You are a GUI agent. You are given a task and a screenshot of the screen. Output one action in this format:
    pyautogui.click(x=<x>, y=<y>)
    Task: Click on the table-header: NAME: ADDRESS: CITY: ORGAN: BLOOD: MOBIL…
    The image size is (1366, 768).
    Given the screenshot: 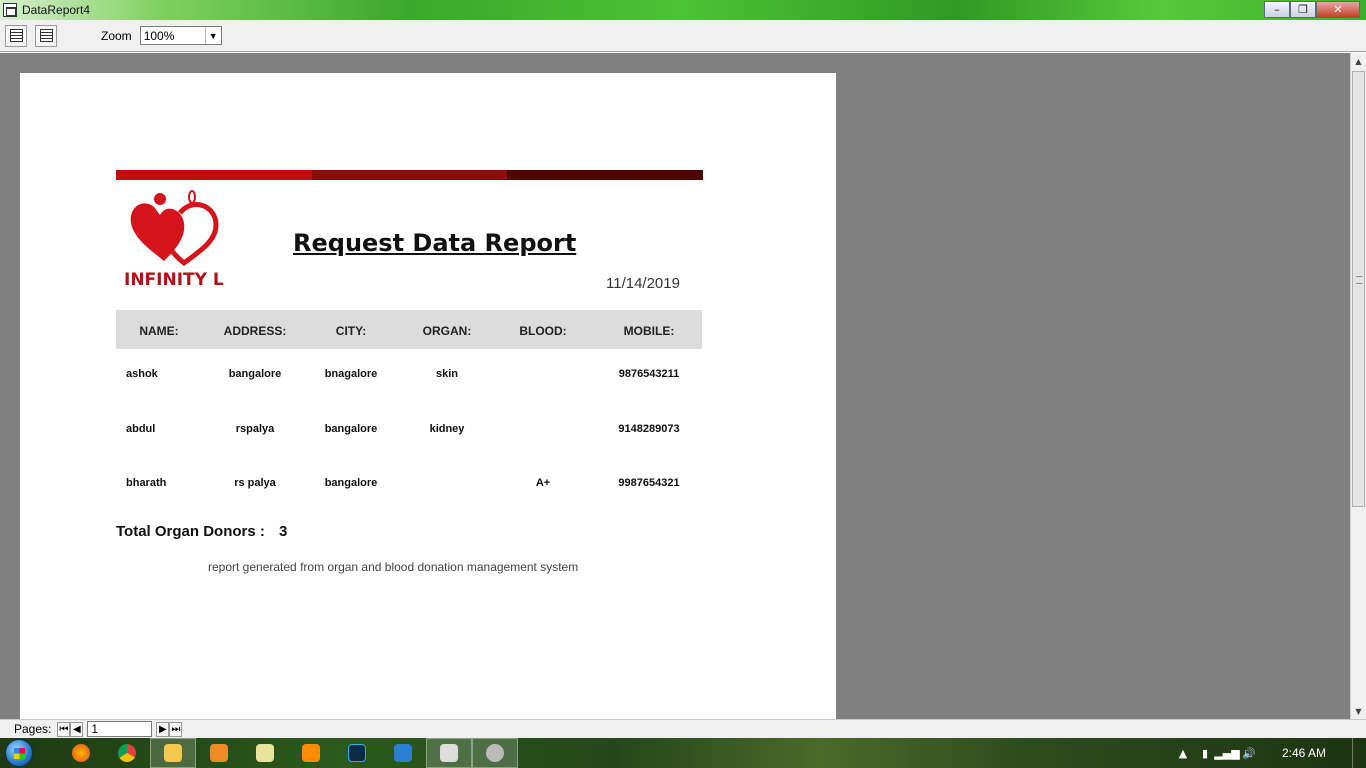 What is the action you would take?
    pyautogui.click(x=409, y=329)
    